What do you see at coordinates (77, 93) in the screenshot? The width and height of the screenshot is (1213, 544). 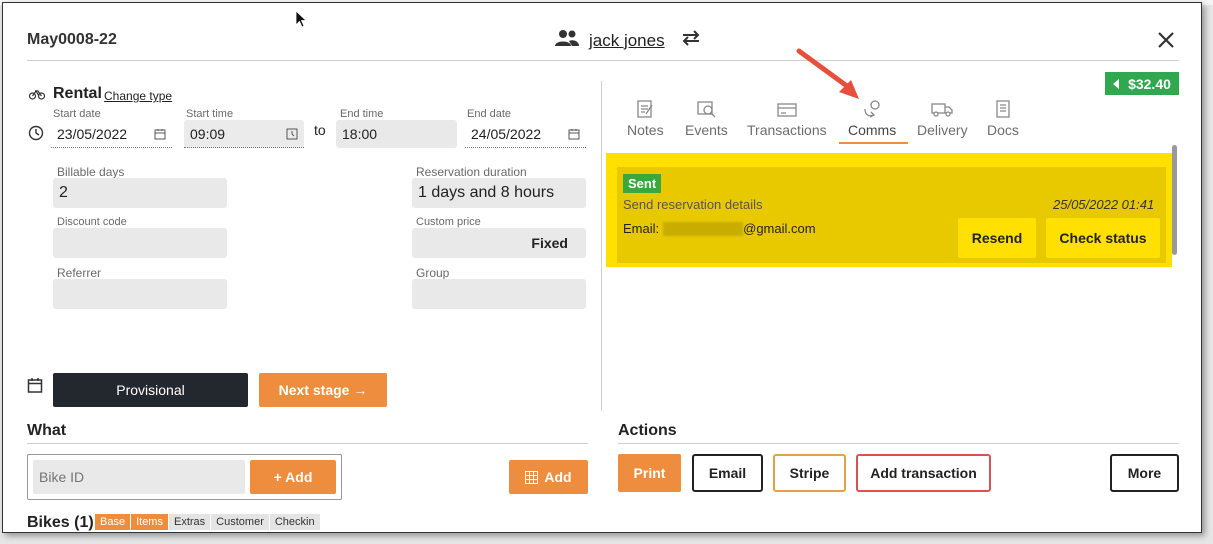 I see `rental-title: Rental` at bounding box center [77, 93].